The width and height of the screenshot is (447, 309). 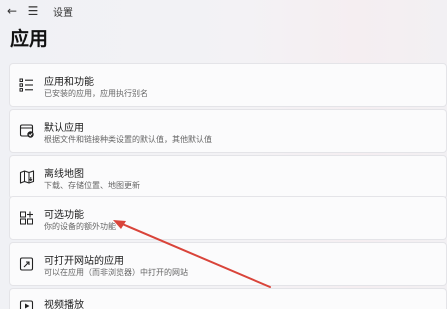 What do you see at coordinates (64, 215) in the screenshot?
I see `item-title: 可选功能` at bounding box center [64, 215].